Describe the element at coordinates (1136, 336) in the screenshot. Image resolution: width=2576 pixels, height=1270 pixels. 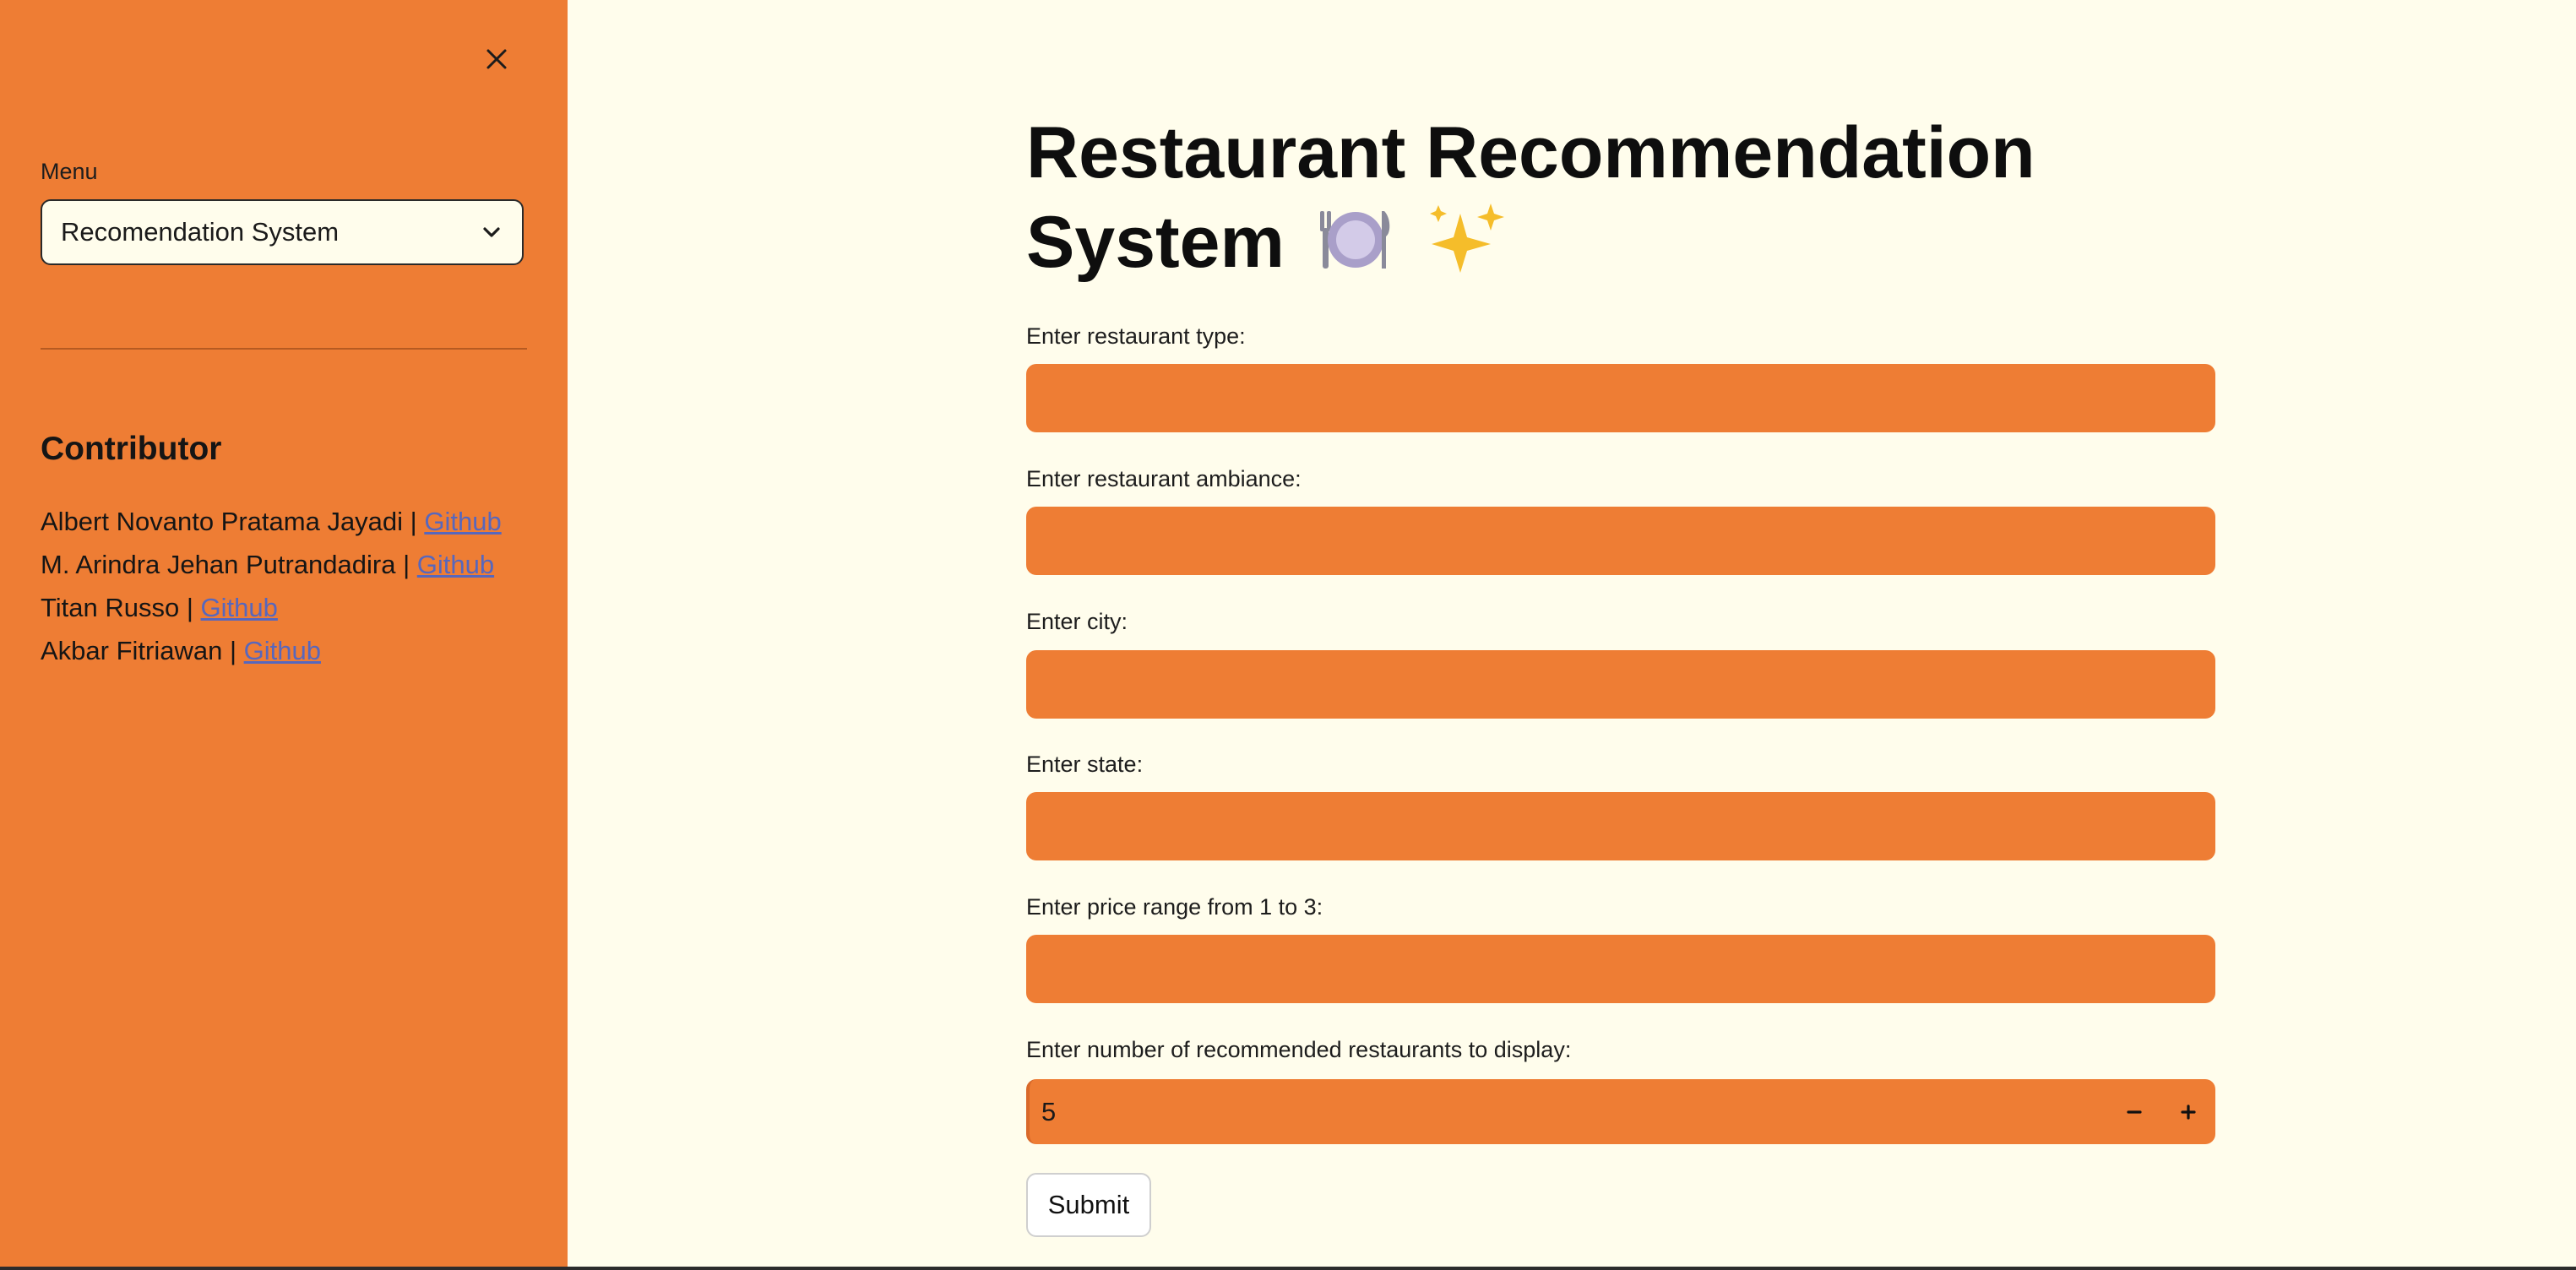
I see `restaurant-type-label: Enter restaurant type:` at that location.